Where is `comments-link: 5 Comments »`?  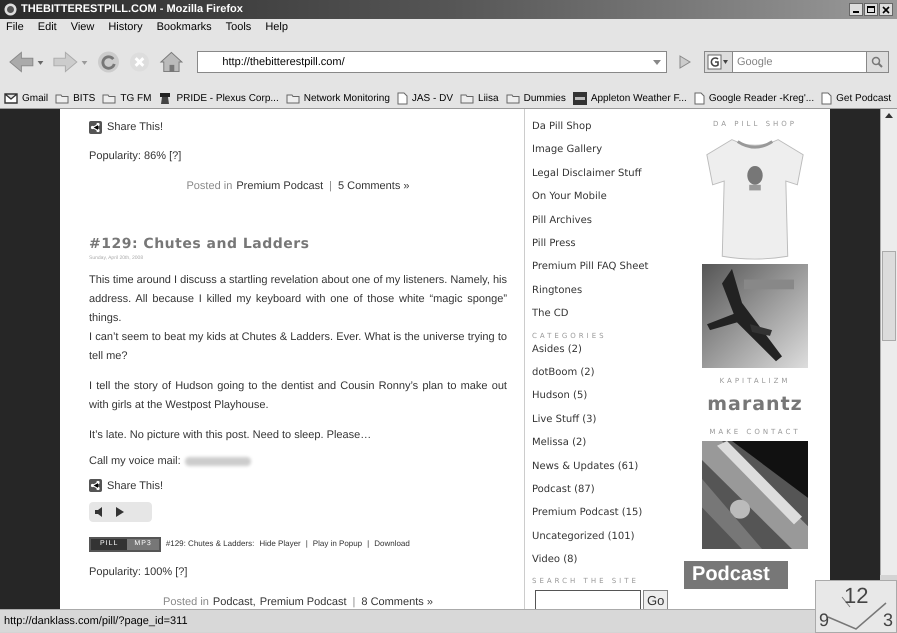 comments-link: 5 Comments » is located at coordinates (374, 186).